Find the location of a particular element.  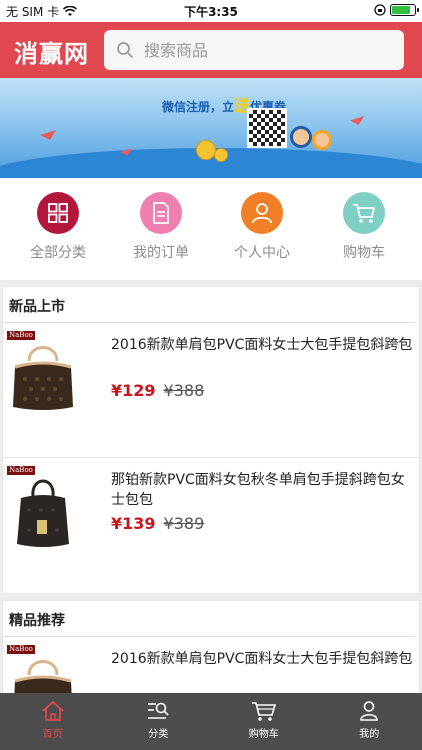

product-prices: ¥129 ¥388 is located at coordinates (157, 390).